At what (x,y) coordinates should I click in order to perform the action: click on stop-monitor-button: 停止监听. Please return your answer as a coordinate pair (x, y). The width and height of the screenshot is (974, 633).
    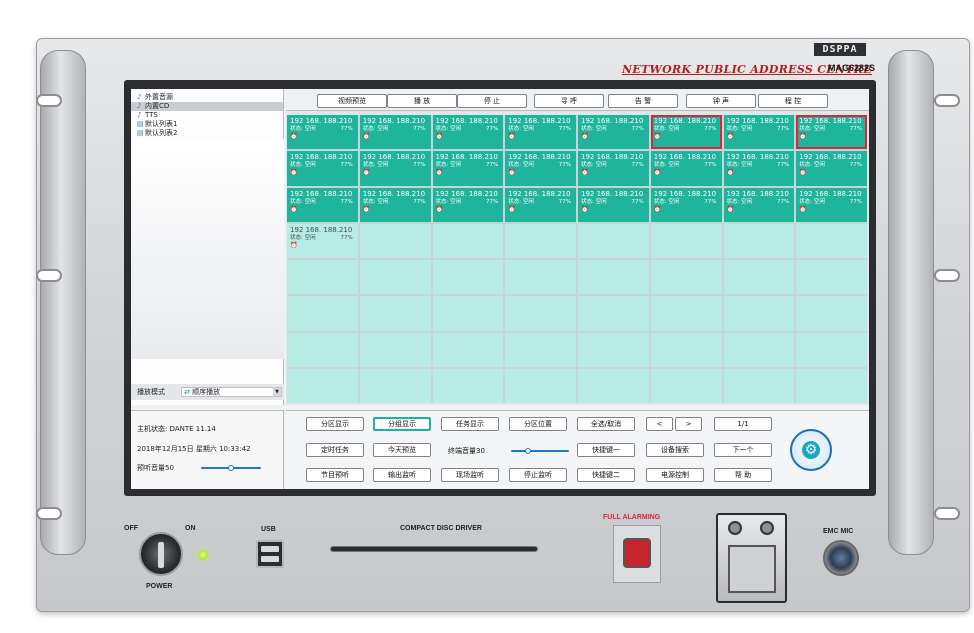
    Looking at the image, I should click on (538, 475).